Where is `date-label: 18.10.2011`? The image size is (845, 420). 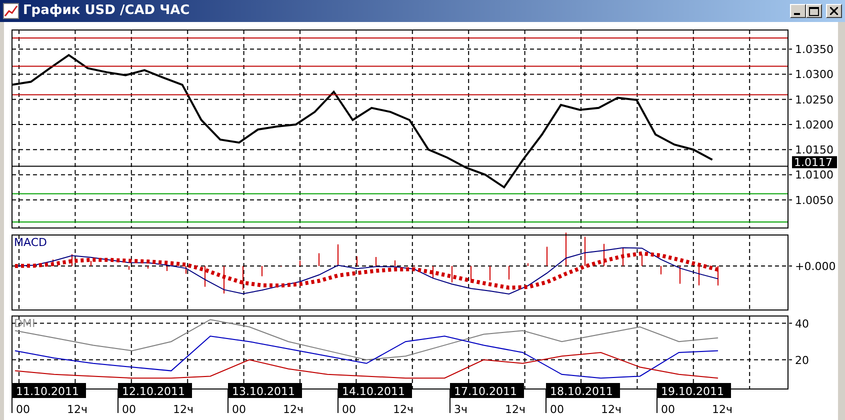 date-label: 18.10.2011 is located at coordinates (583, 390).